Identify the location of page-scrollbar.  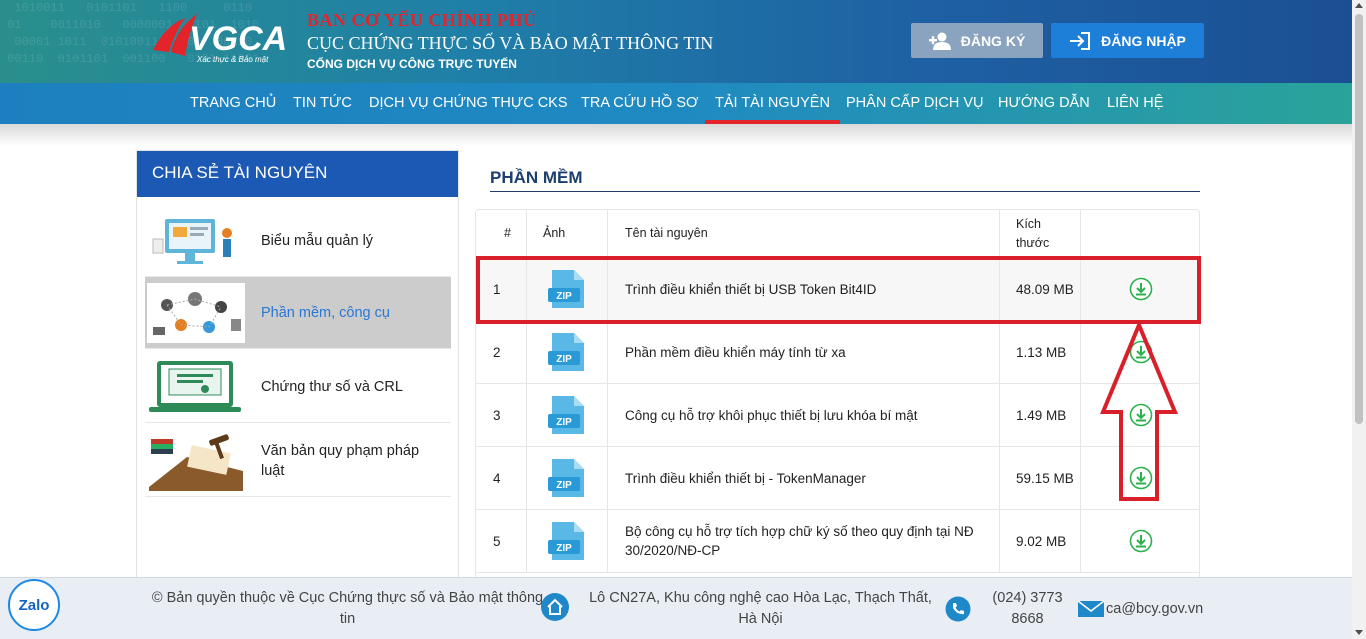
(1359, 319).